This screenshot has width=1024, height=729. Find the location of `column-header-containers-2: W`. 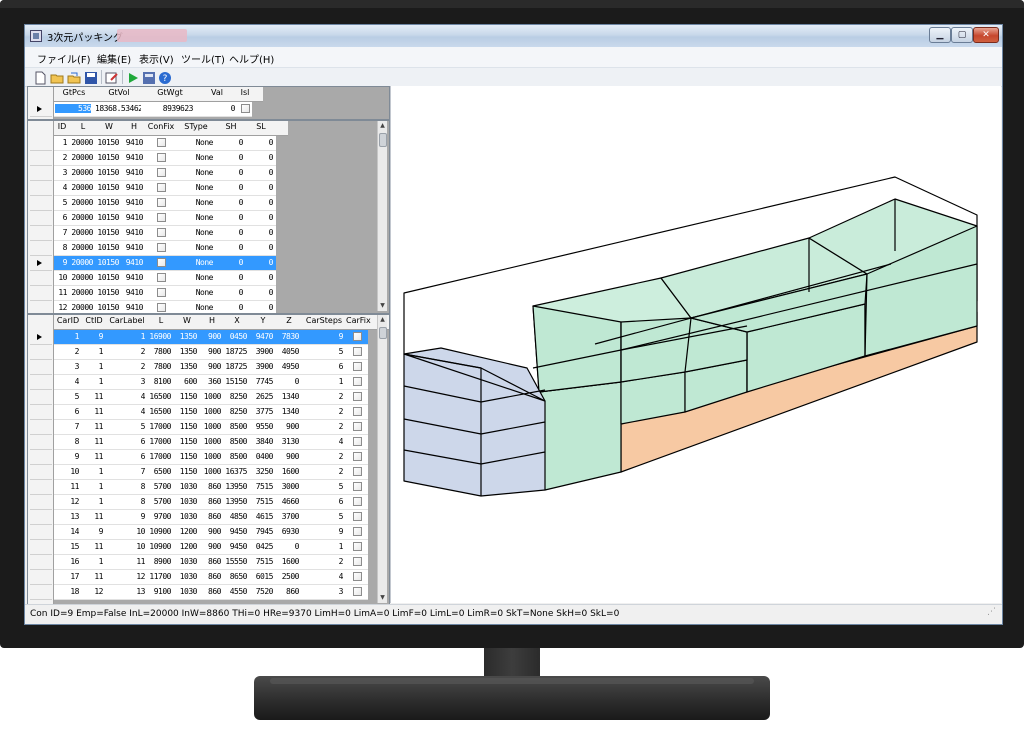

column-header-containers-2: W is located at coordinates (109, 126).